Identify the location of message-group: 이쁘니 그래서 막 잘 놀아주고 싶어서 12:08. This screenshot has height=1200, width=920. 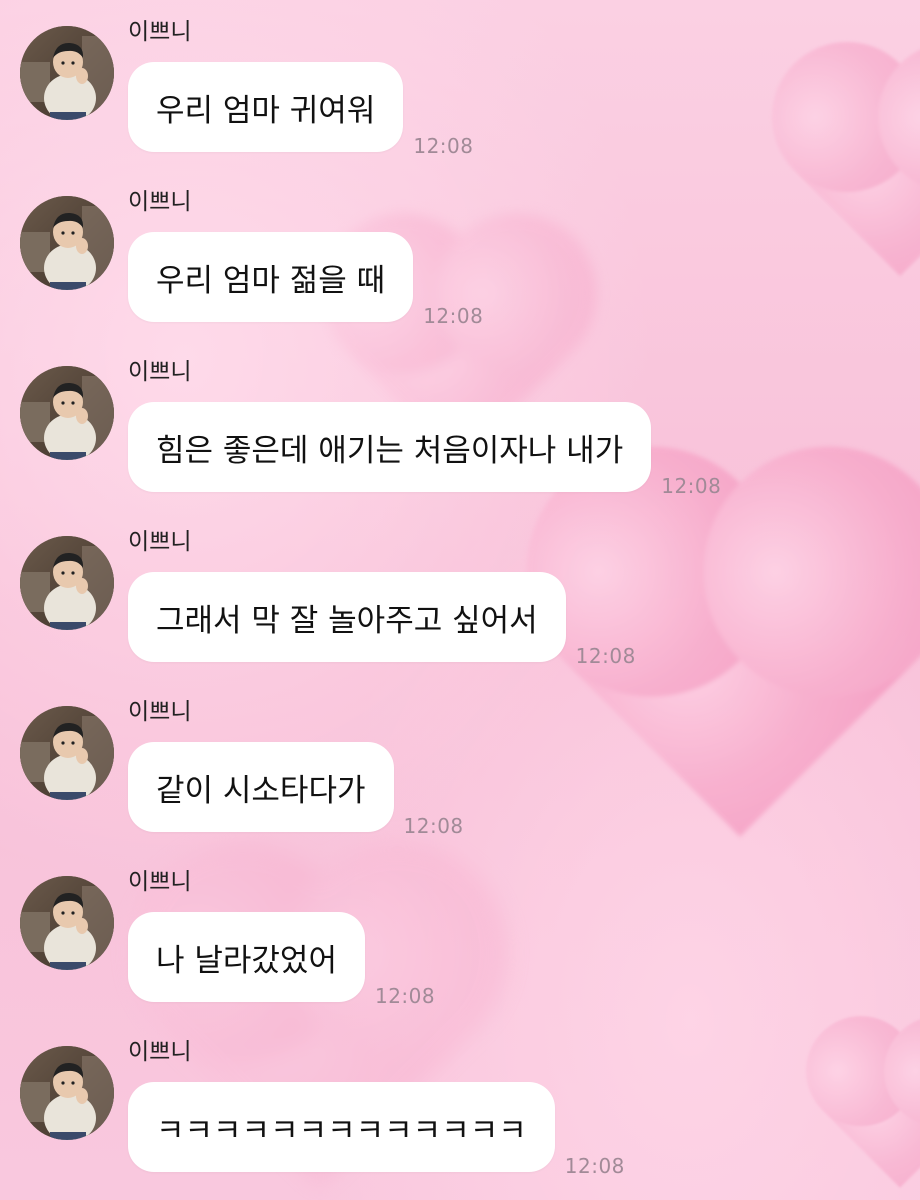
(460, 595).